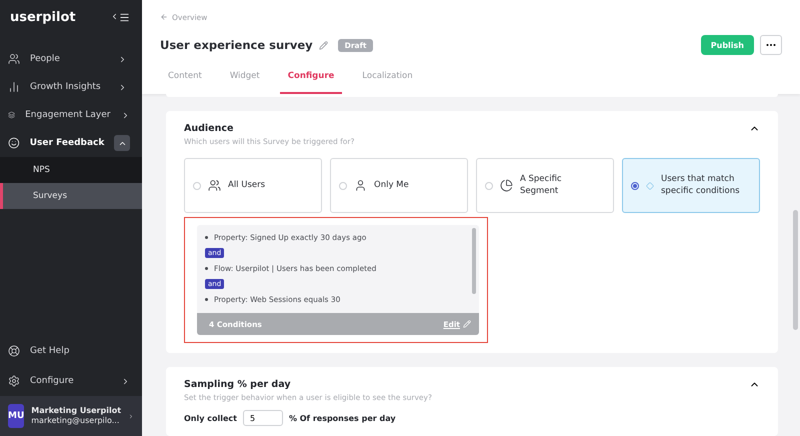 The height and width of the screenshot is (436, 800). I want to click on pie-chart-icon, so click(506, 185).